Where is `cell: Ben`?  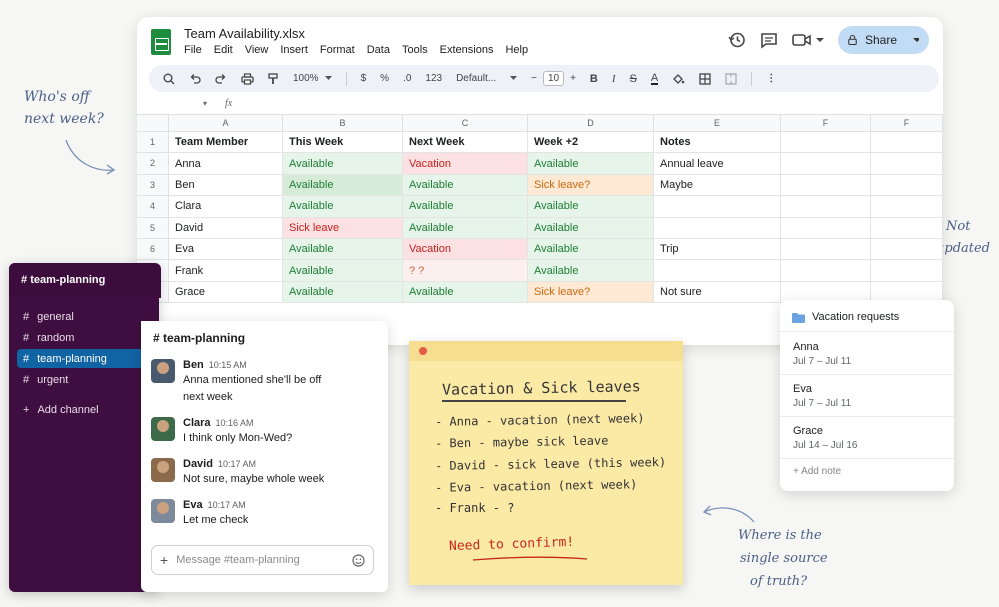 cell: Ben is located at coordinates (226, 185).